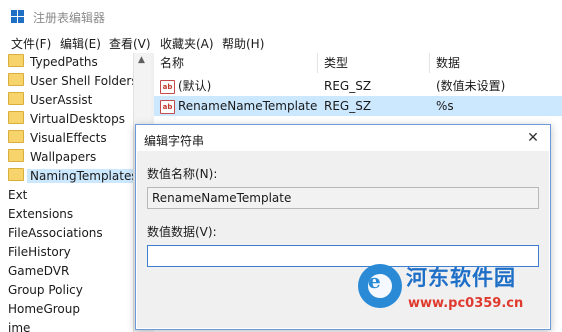 The height and width of the screenshot is (332, 562). Describe the element at coordinates (374, 63) in the screenshot. I see `column-header-type: 类型` at that location.